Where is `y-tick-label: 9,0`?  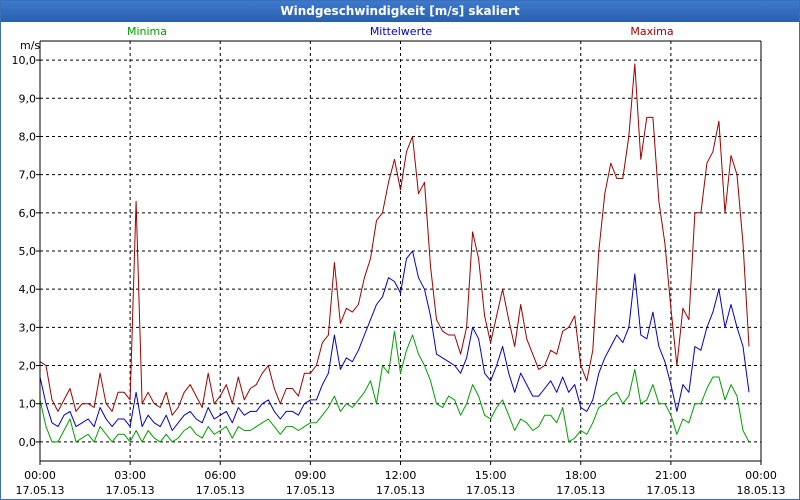
y-tick-label: 9,0 is located at coordinates (28, 98).